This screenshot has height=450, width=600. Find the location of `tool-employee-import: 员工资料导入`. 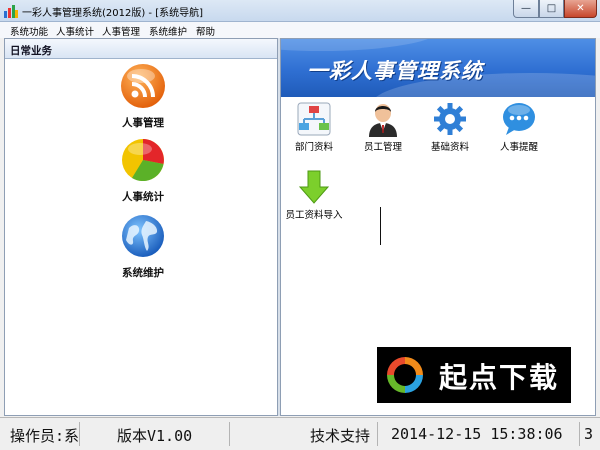

tool-employee-import: 员工资料导入 is located at coordinates (314, 197).